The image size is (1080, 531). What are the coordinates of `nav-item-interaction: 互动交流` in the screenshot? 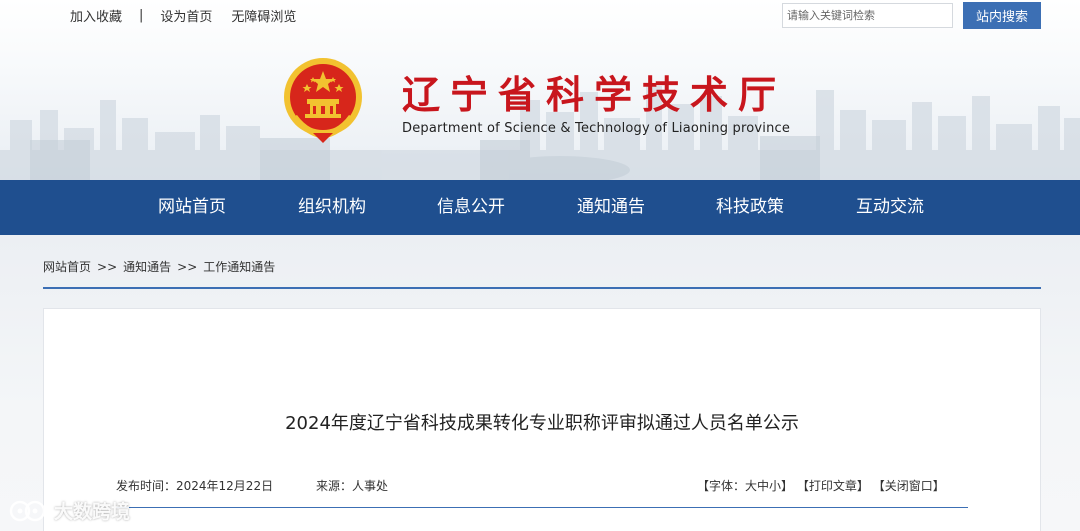 It's located at (890, 207).